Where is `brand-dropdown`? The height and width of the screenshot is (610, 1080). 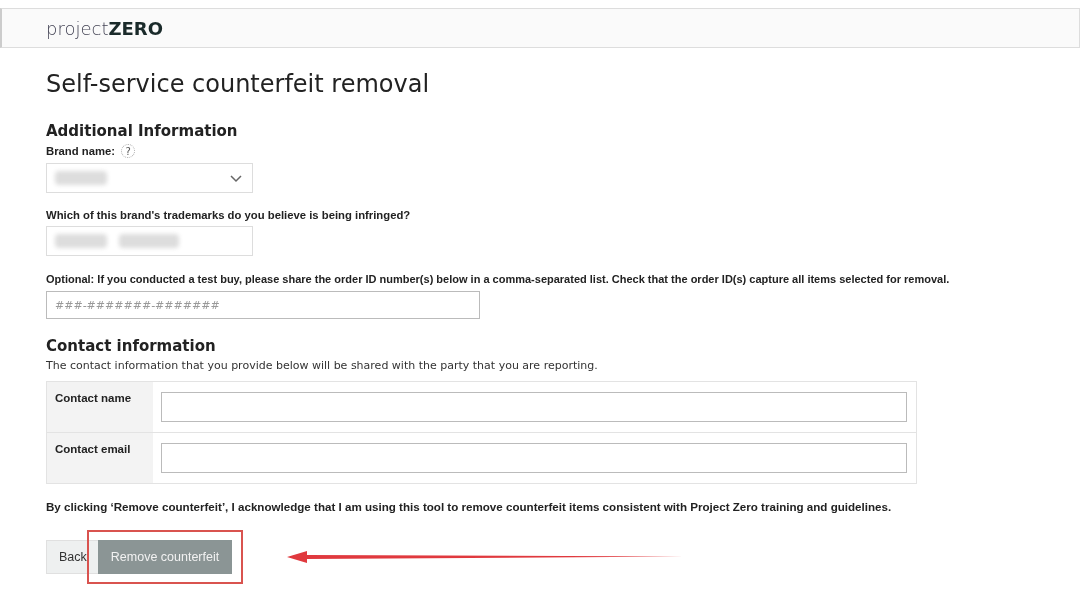 brand-dropdown is located at coordinates (149, 178).